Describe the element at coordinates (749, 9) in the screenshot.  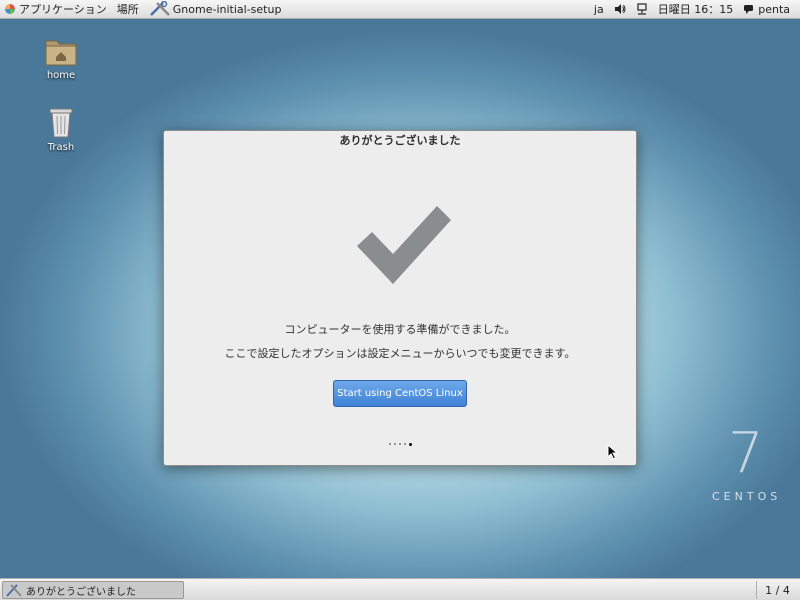
I see `chat-status-icon` at that location.